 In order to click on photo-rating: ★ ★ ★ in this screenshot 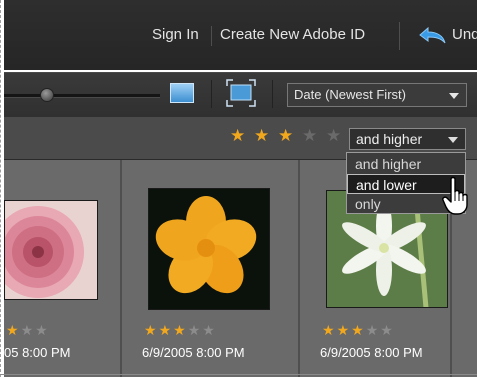, I will do `click(28, 330)`.